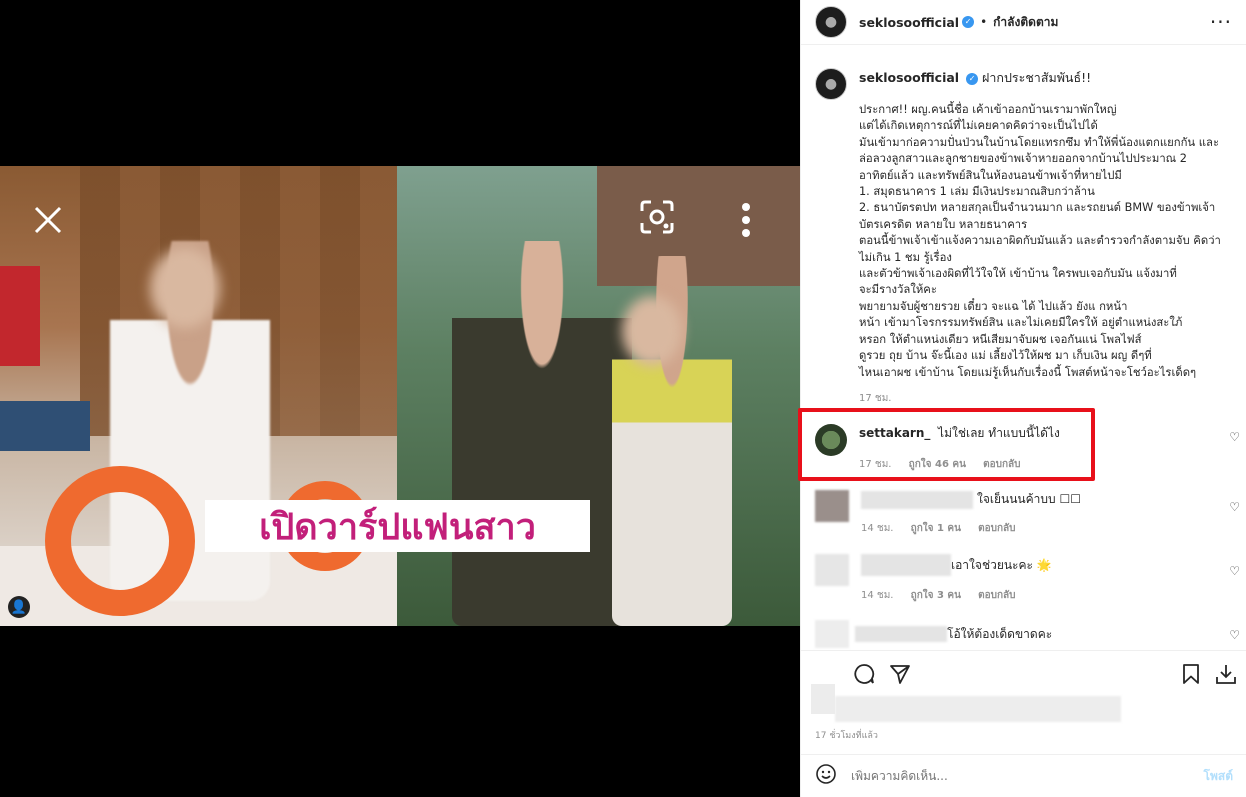  I want to click on comment-text: เอาใจช่วยนะคะ 🌟, so click(1001, 564).